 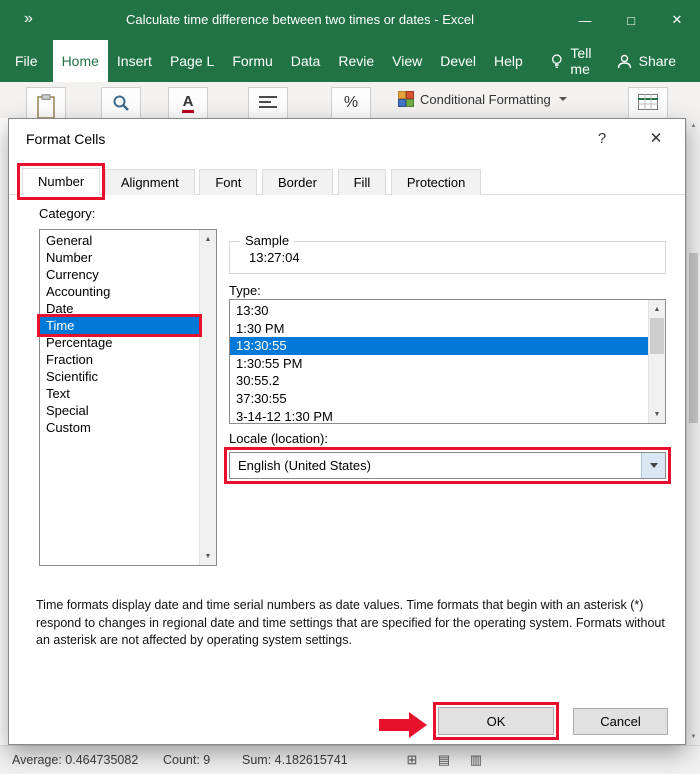 What do you see at coordinates (439, 381) in the screenshot?
I see `type-option: 30:55.2` at bounding box center [439, 381].